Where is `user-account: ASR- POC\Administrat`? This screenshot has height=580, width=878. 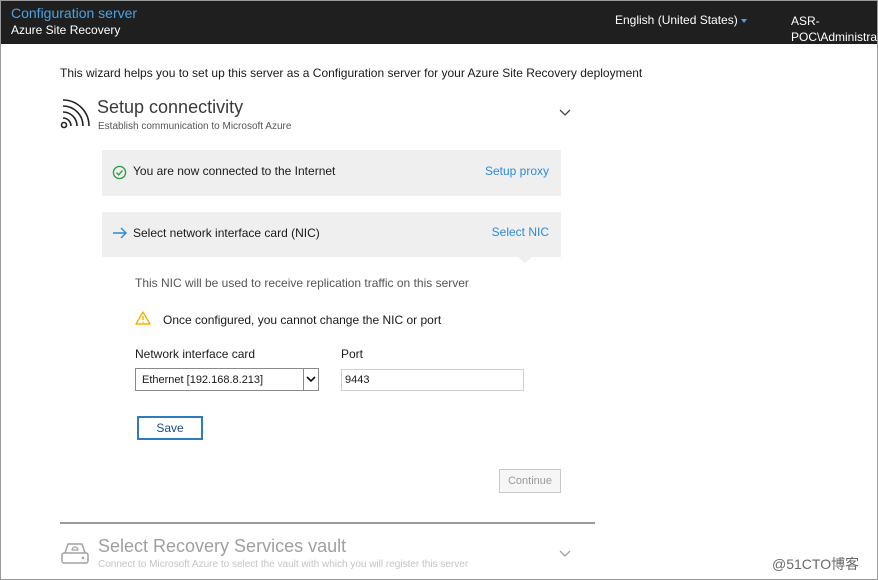
user-account: ASR- POC\Administrat is located at coordinates (834, 29).